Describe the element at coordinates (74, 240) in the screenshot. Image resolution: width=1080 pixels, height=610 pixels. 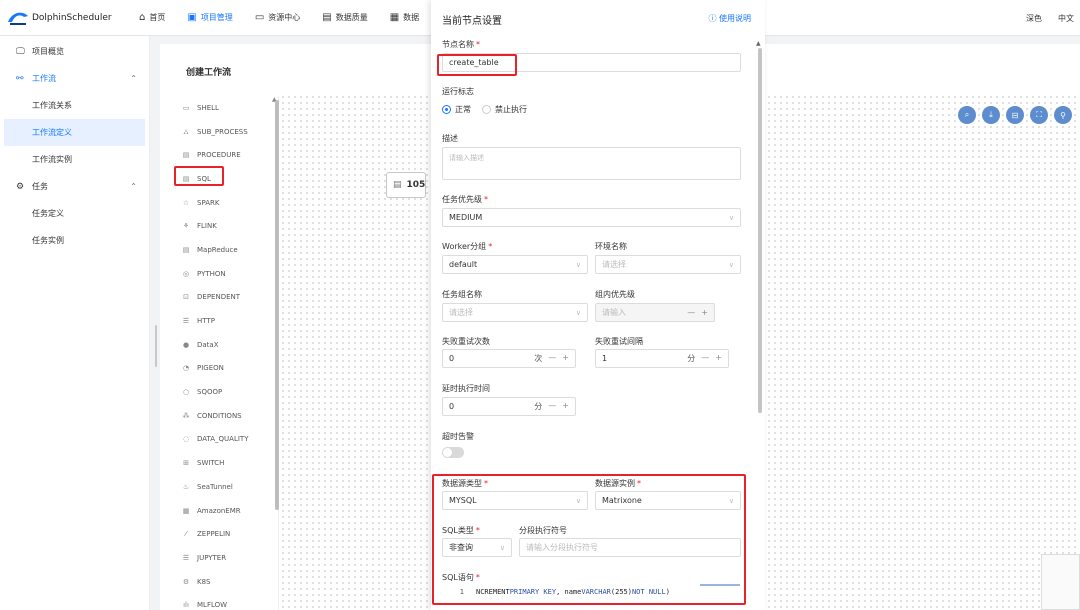
I see `sidebar-item-task-instance: 任务实例` at that location.